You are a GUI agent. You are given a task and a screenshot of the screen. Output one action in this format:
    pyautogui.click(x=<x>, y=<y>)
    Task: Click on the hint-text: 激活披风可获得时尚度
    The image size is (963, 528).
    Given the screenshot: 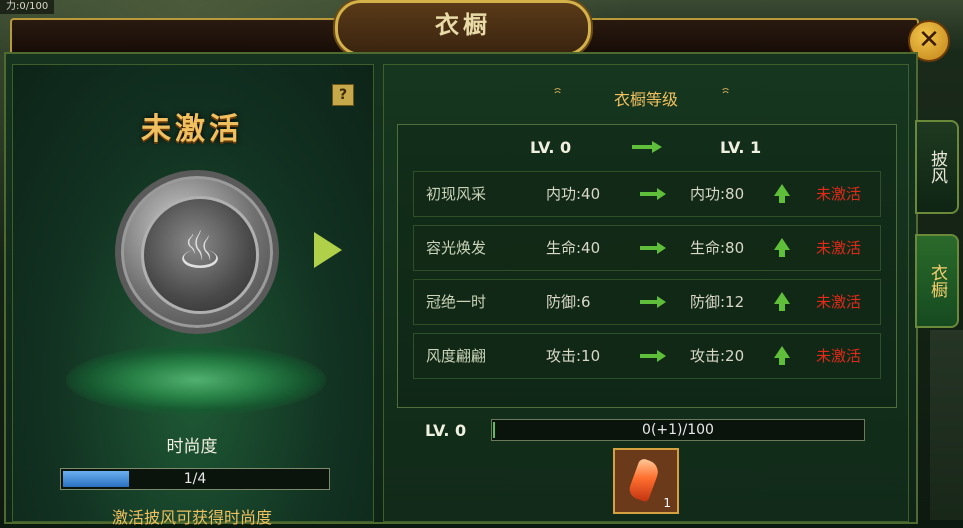 What is the action you would take?
    pyautogui.click(x=191, y=517)
    